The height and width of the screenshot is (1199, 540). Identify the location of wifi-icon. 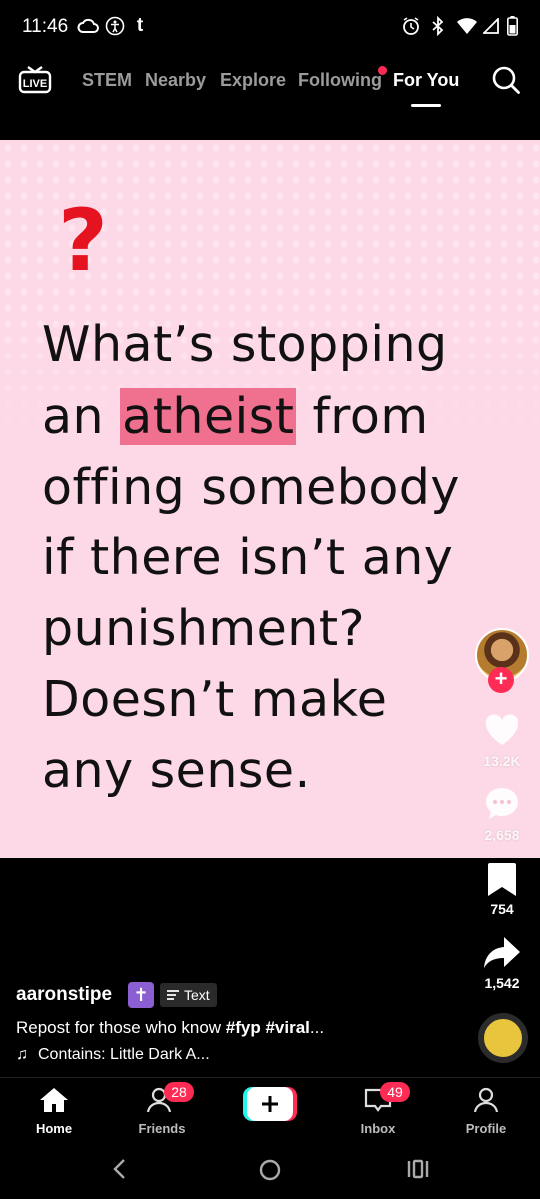
(467, 26).